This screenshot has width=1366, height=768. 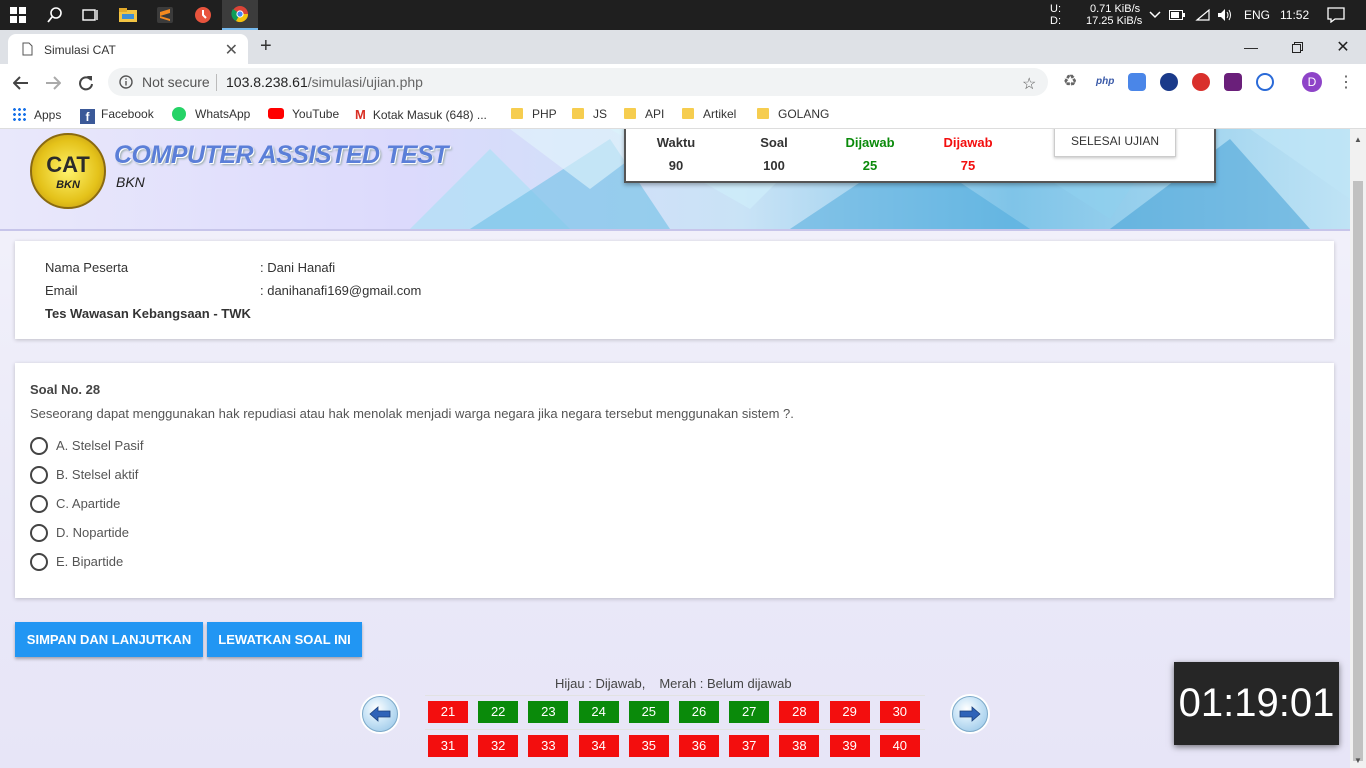 What do you see at coordinates (548, 712) in the screenshot?
I see `question-nav-button: 23` at bounding box center [548, 712].